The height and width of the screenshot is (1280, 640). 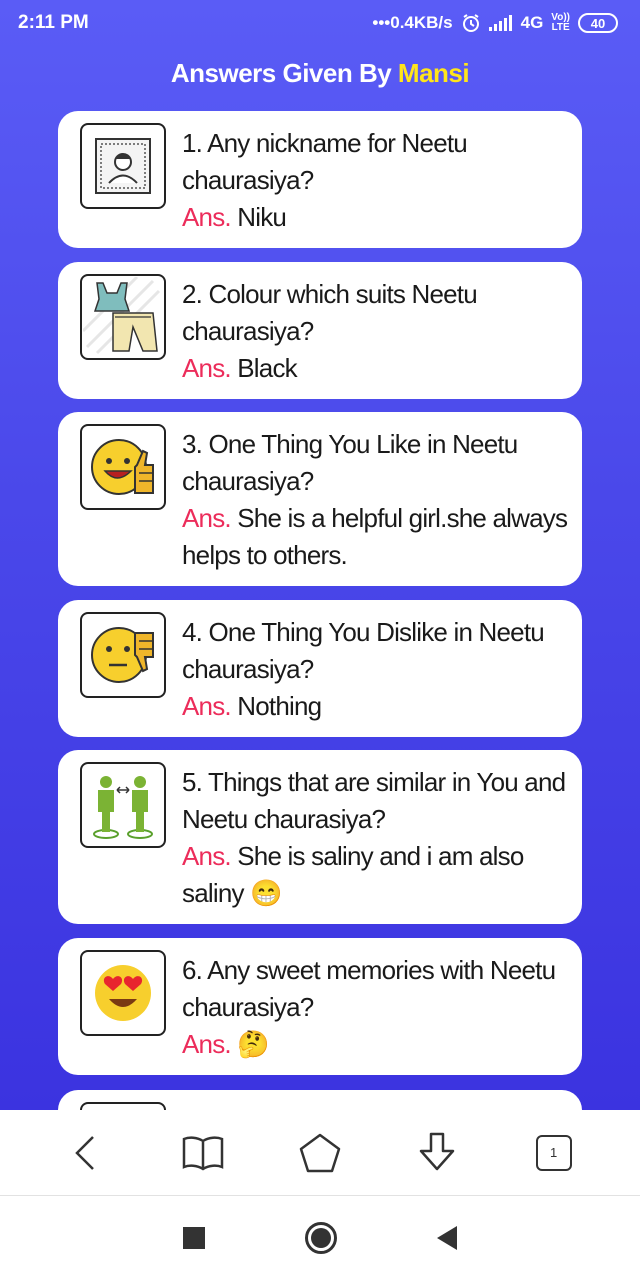 What do you see at coordinates (123, 166) in the screenshot?
I see `portrait-icon` at bounding box center [123, 166].